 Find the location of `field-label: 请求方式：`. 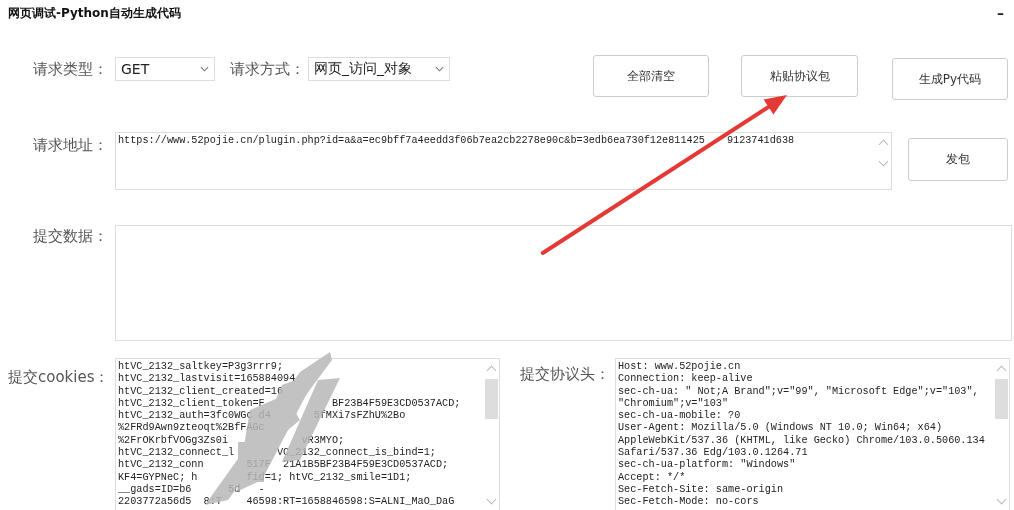

field-label: 请求方式： is located at coordinates (268, 69).